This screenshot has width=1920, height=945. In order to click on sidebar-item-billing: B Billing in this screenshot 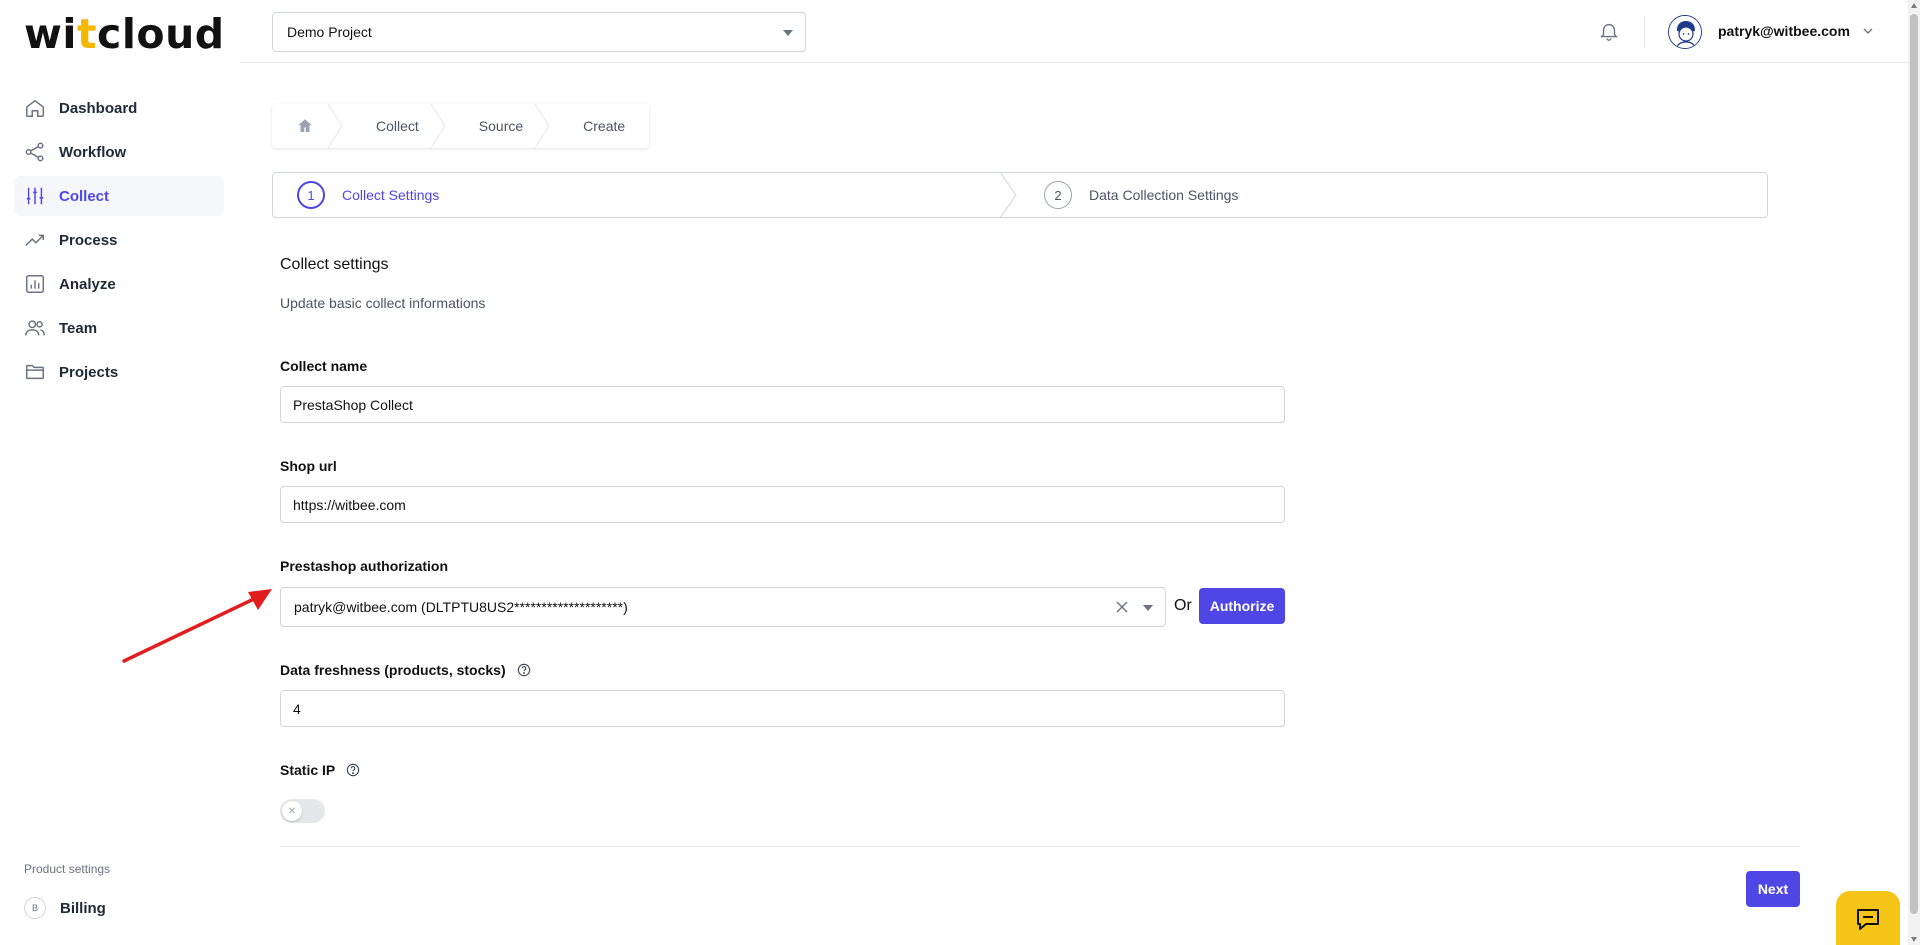, I will do `click(65, 908)`.